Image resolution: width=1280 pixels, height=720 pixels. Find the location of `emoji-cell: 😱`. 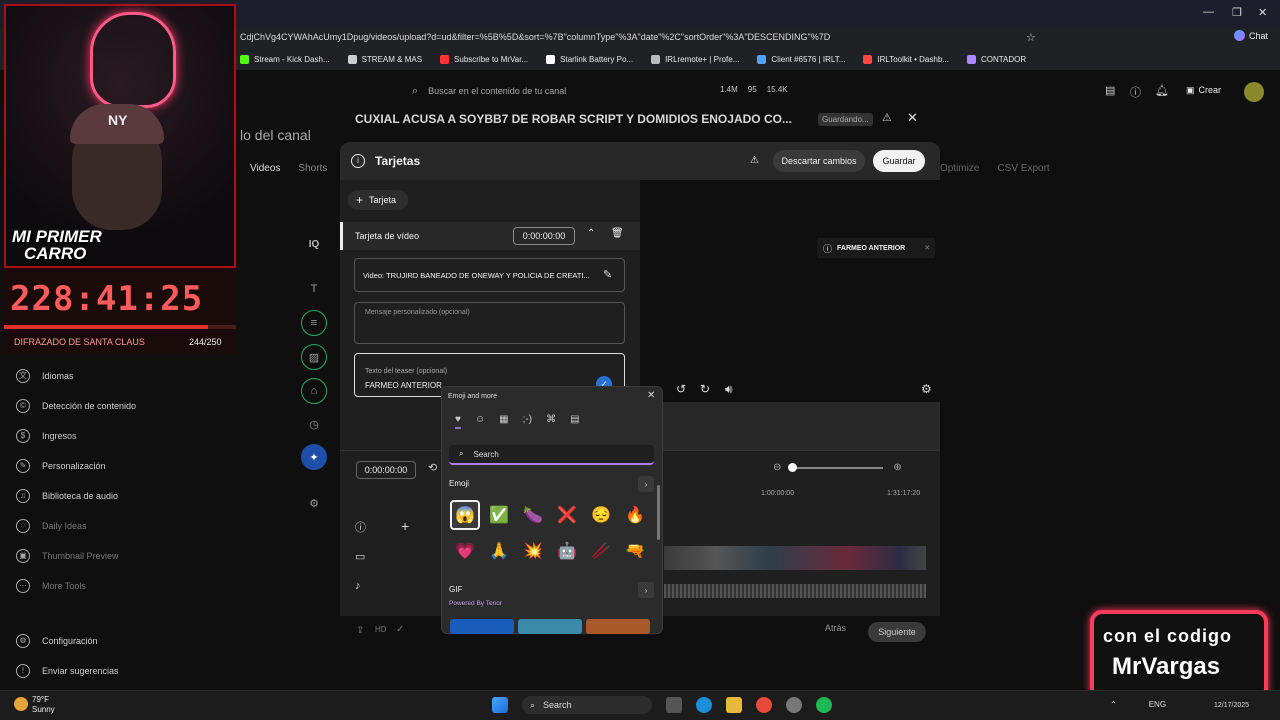

emoji-cell: 😱 is located at coordinates (465, 515).